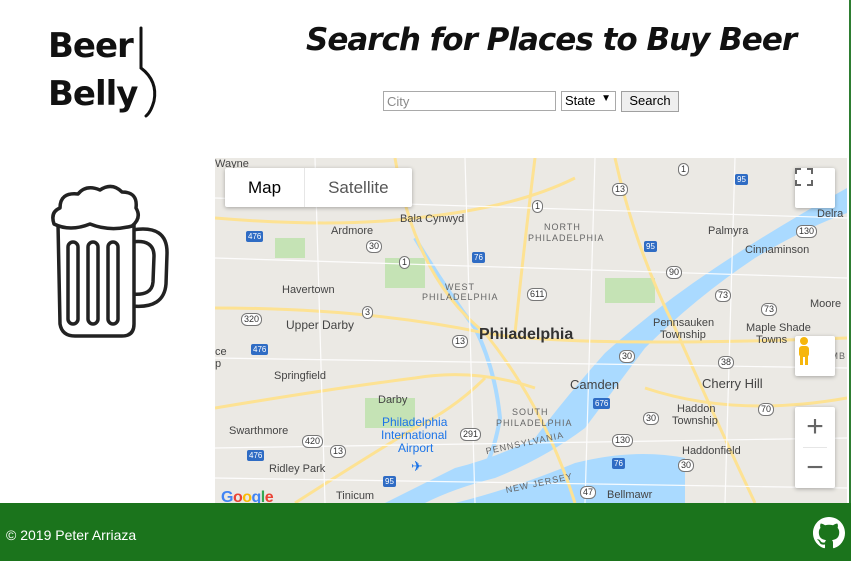 The image size is (851, 561). I want to click on beer-belly-logo: Beer Belly, so click(113, 73).